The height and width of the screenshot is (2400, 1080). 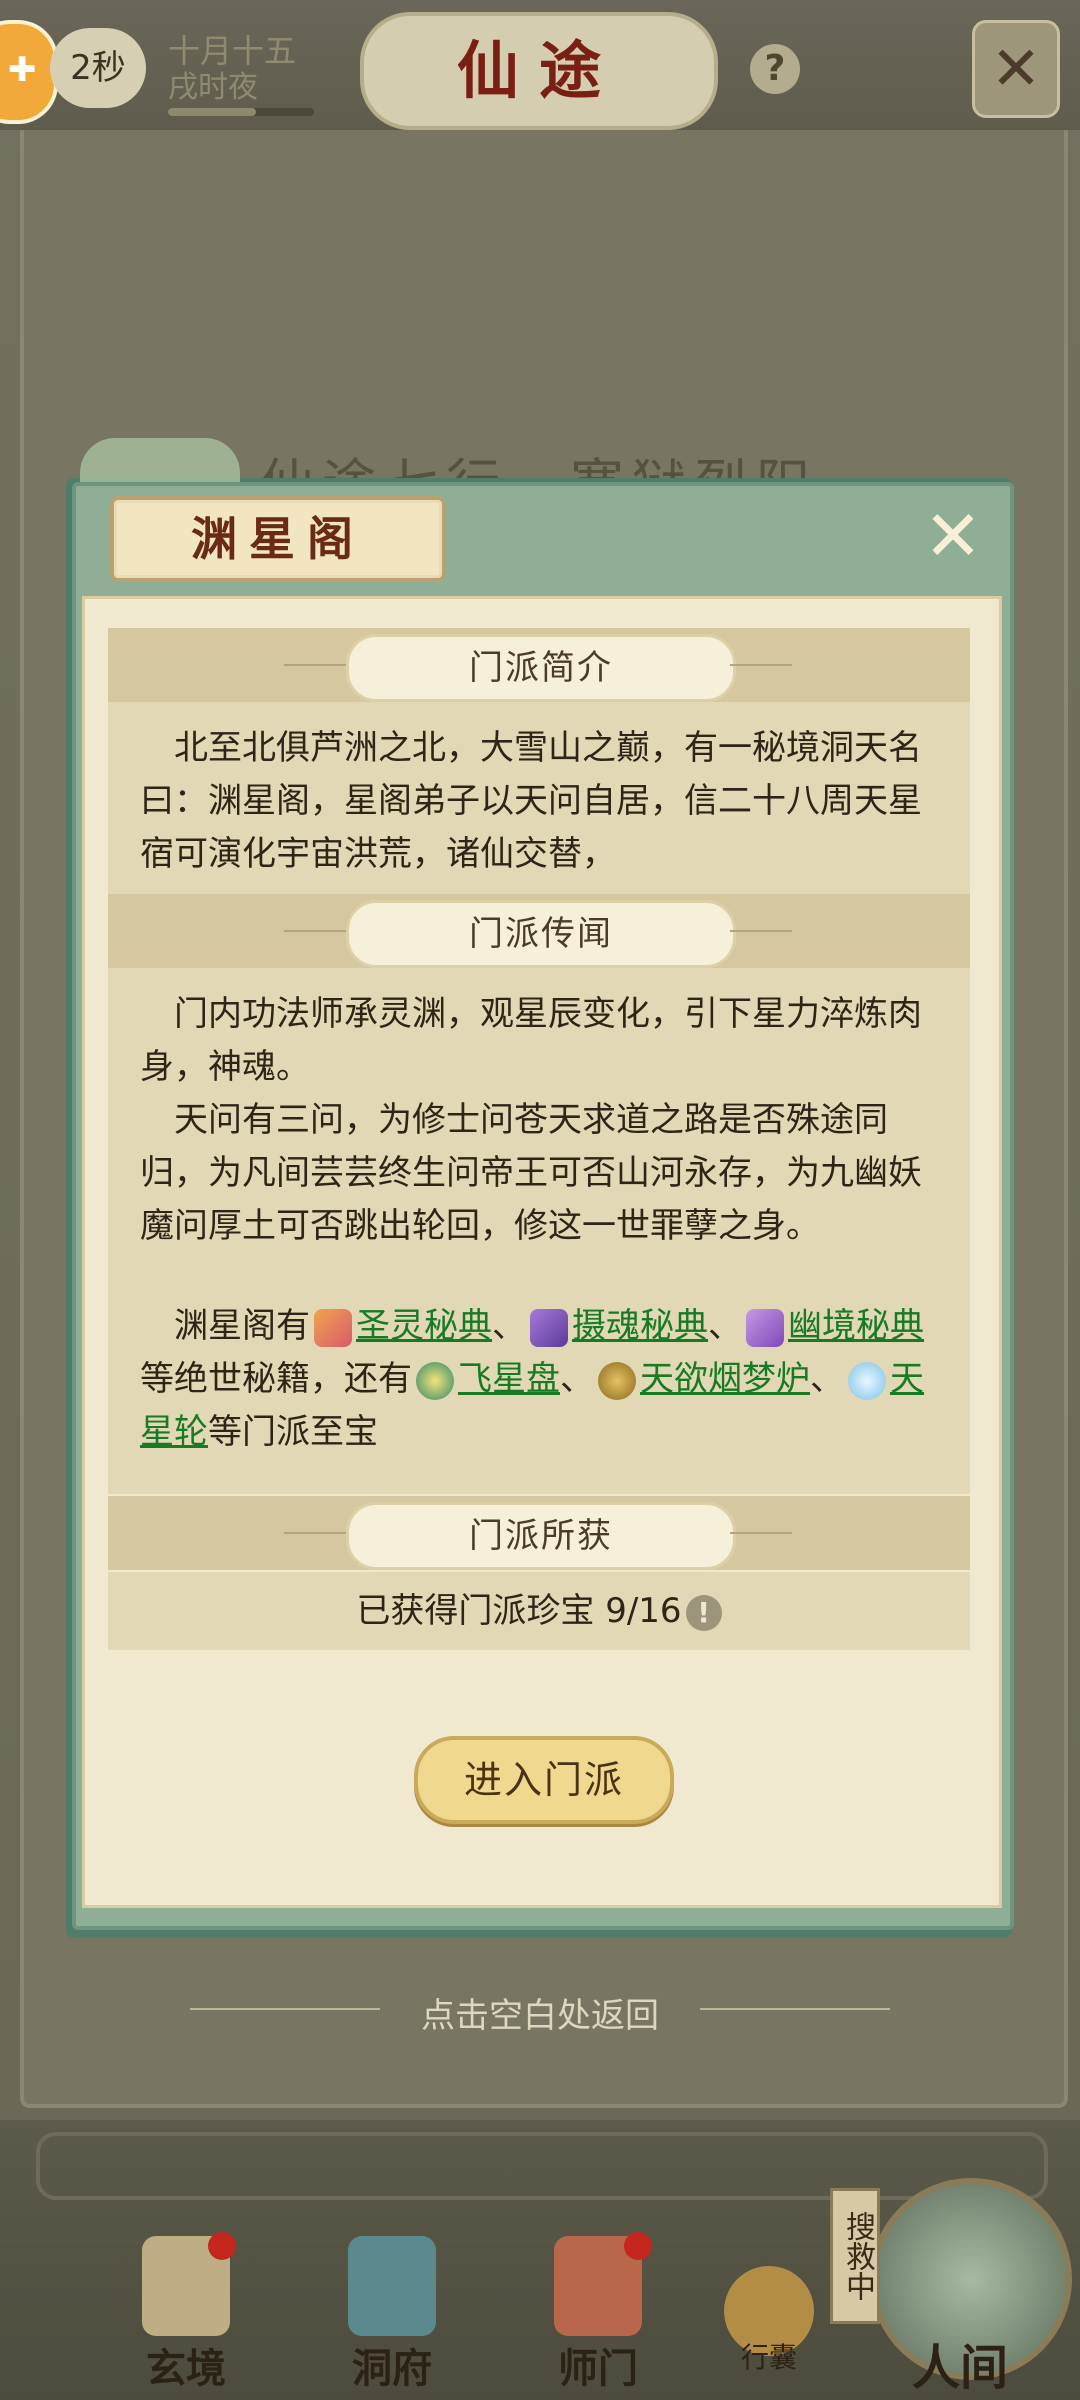 What do you see at coordinates (769, 2331) in the screenshot?
I see `bag-button: 行囊` at bounding box center [769, 2331].